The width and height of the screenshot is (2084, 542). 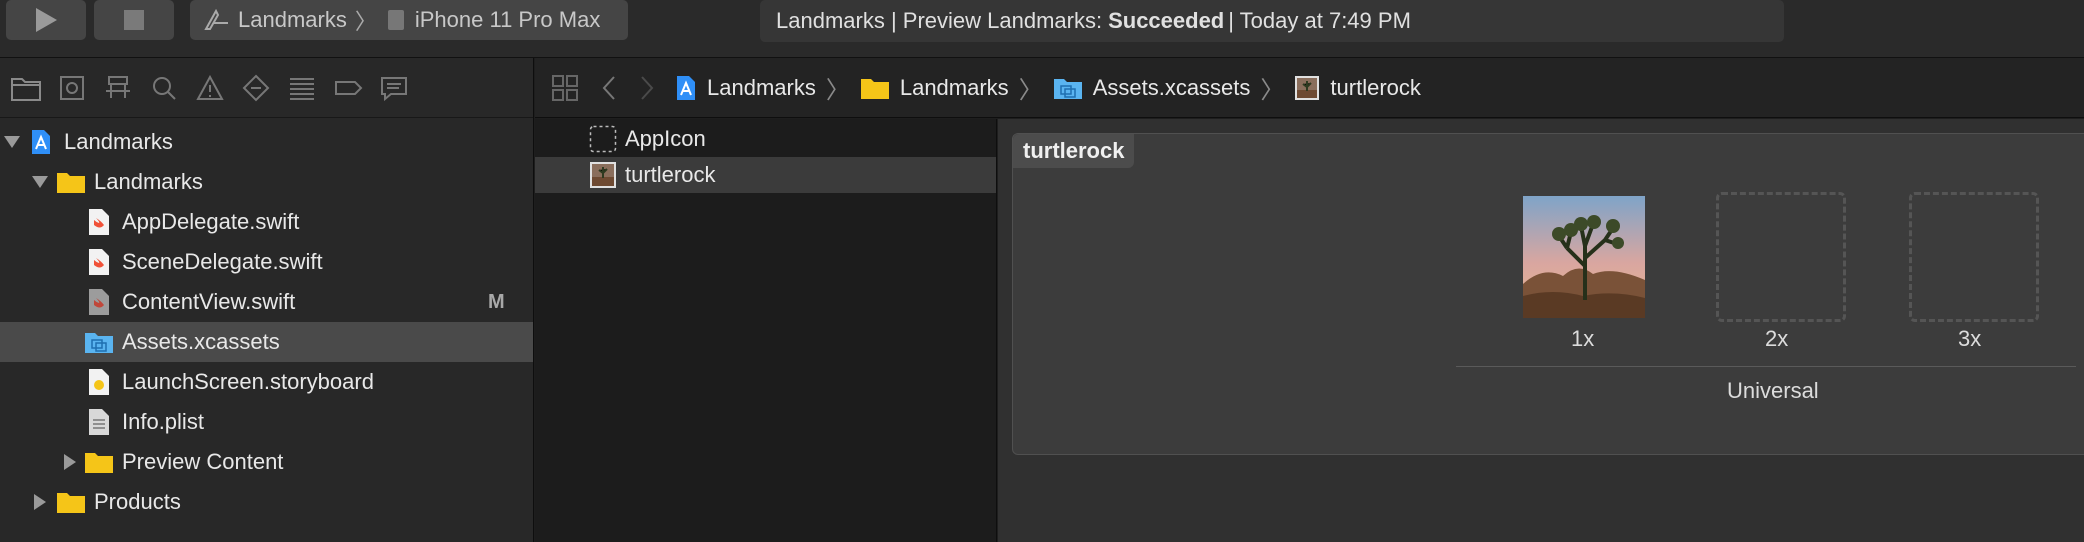 I want to click on tree-item-label: Products, so click(x=137, y=501).